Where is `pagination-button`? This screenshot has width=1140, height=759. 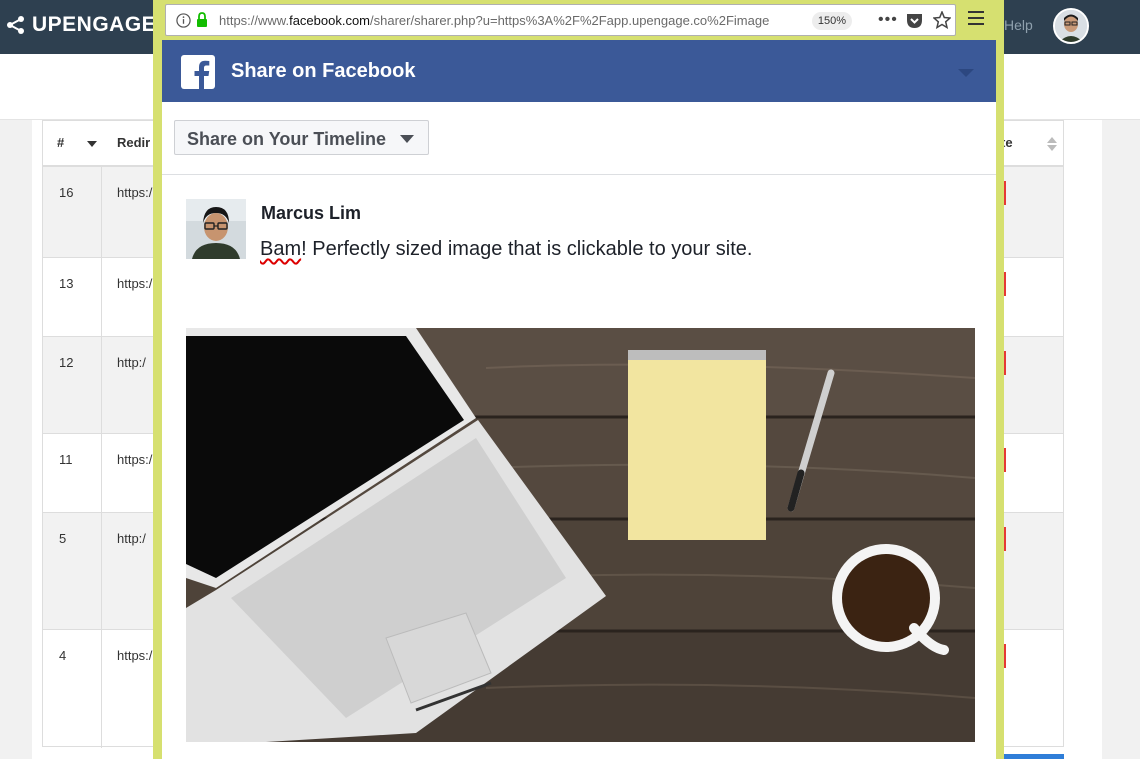
pagination-button is located at coordinates (1034, 756).